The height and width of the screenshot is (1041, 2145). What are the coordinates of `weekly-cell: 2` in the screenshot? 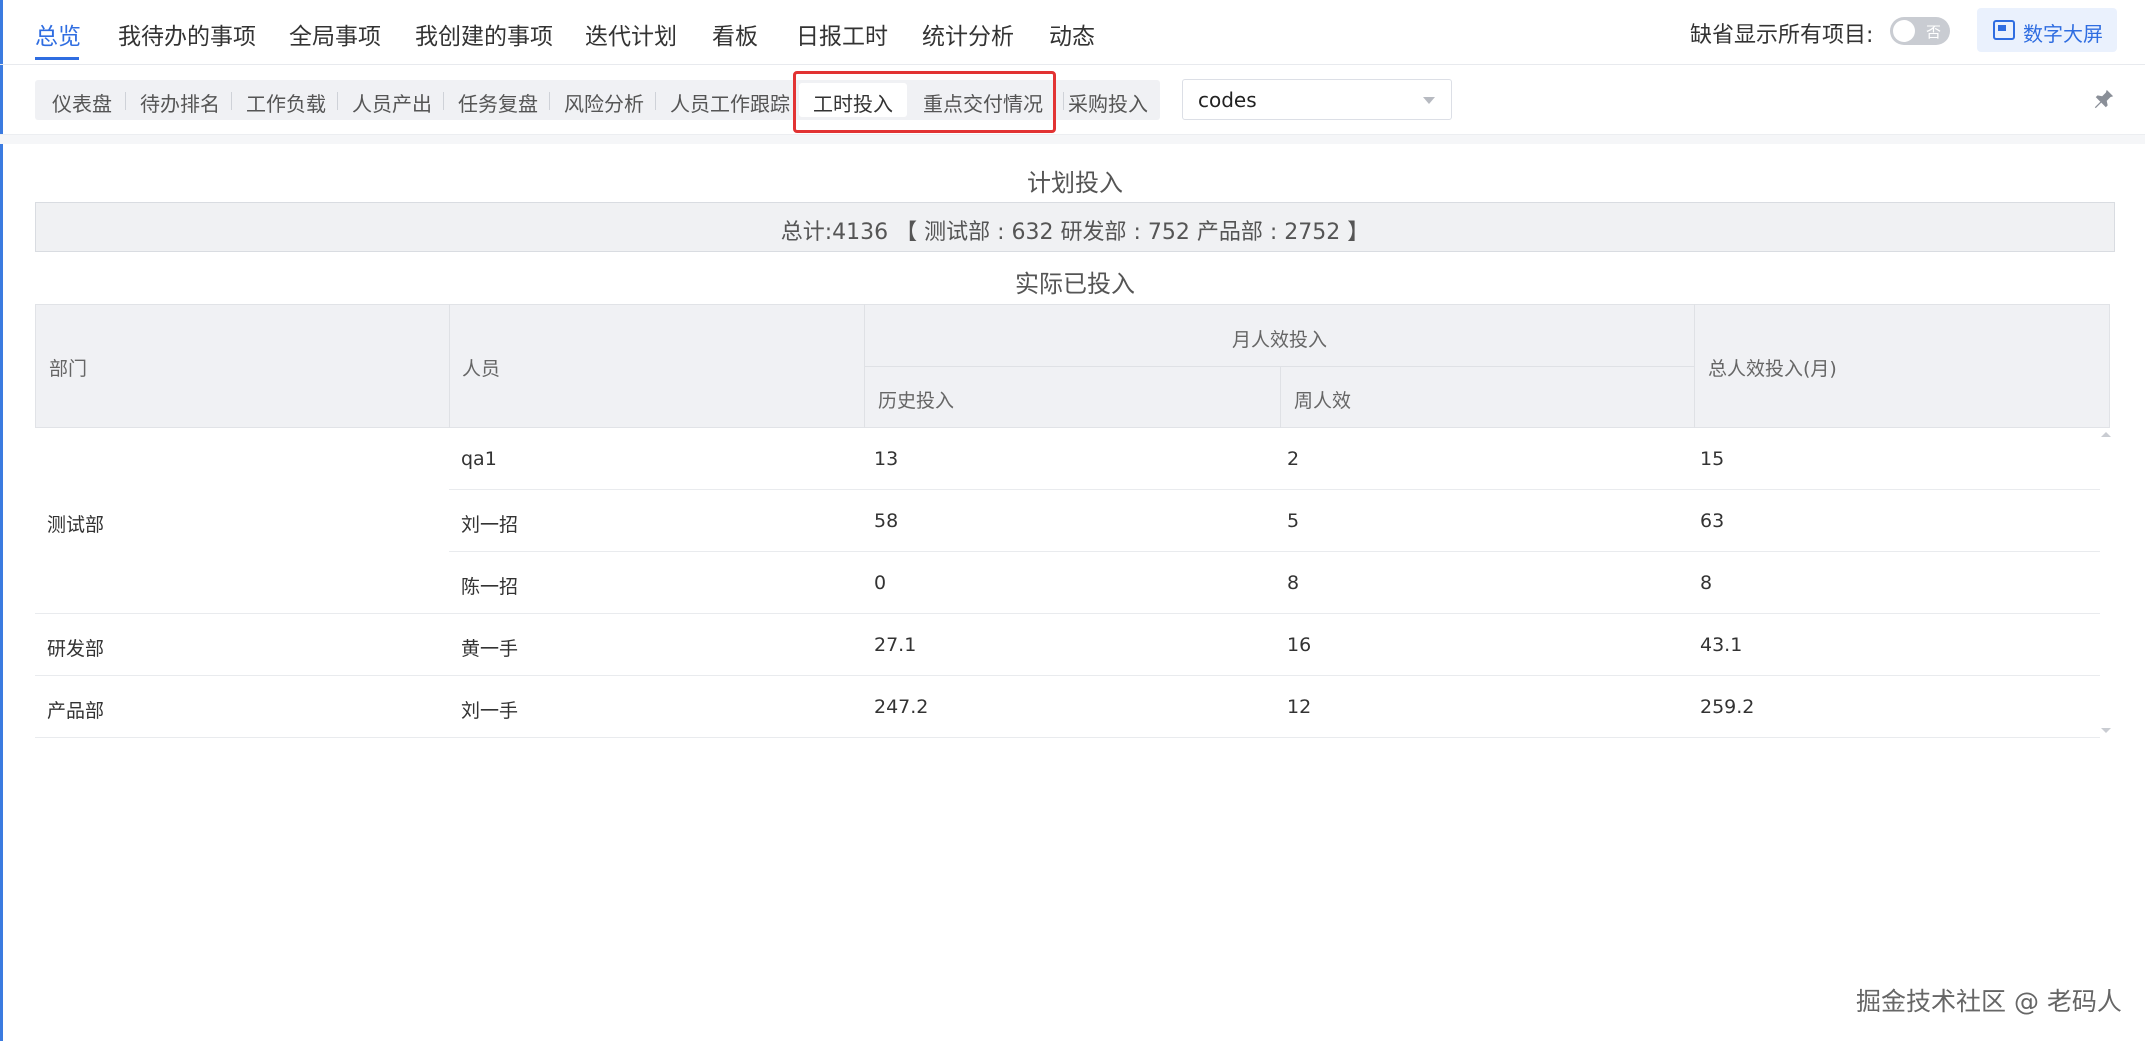 It's located at (1293, 459).